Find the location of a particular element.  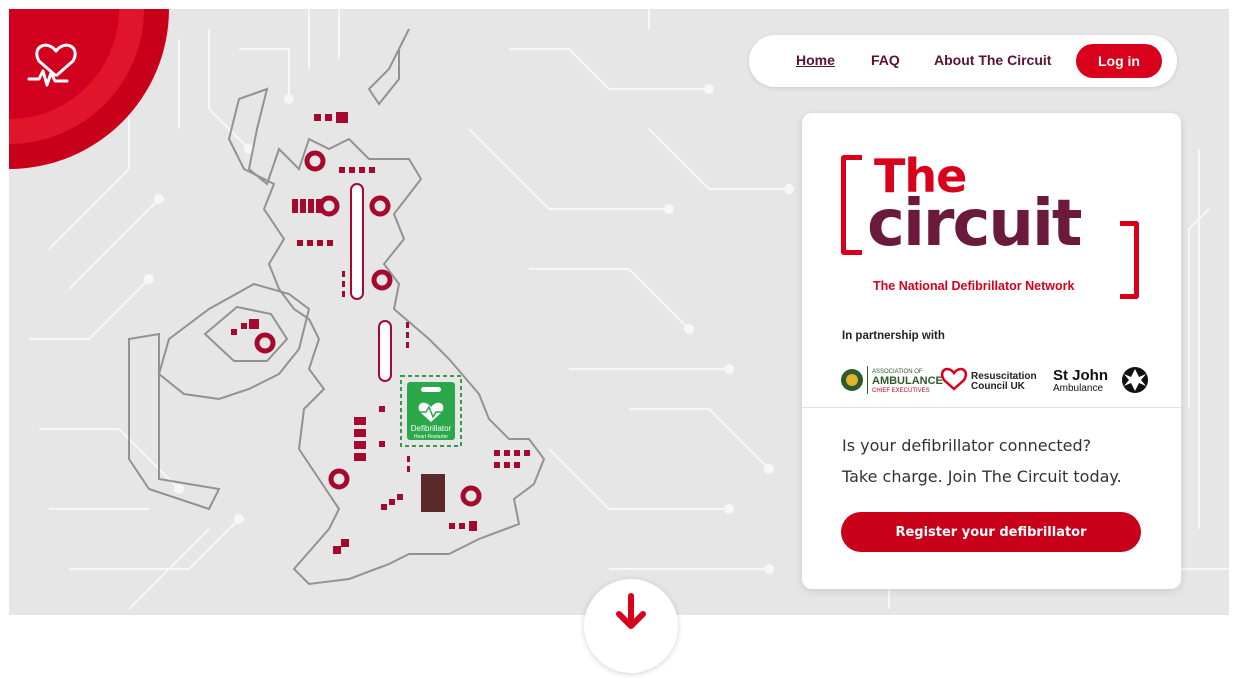

svg-text: AMBULANCE is located at coordinates (907, 381).